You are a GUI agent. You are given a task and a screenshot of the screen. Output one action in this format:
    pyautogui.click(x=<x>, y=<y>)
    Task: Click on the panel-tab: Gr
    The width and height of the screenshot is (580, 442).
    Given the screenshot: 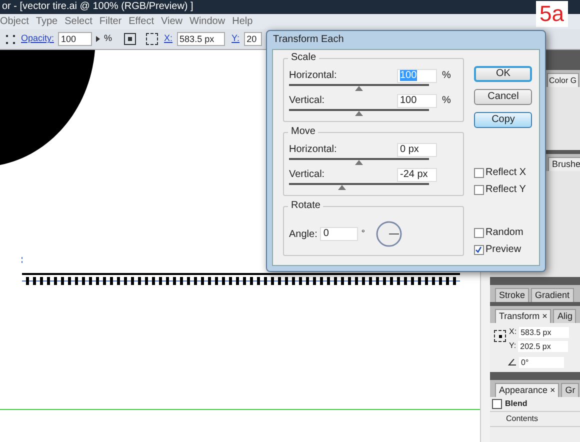 What is the action you would take?
    pyautogui.click(x=570, y=390)
    